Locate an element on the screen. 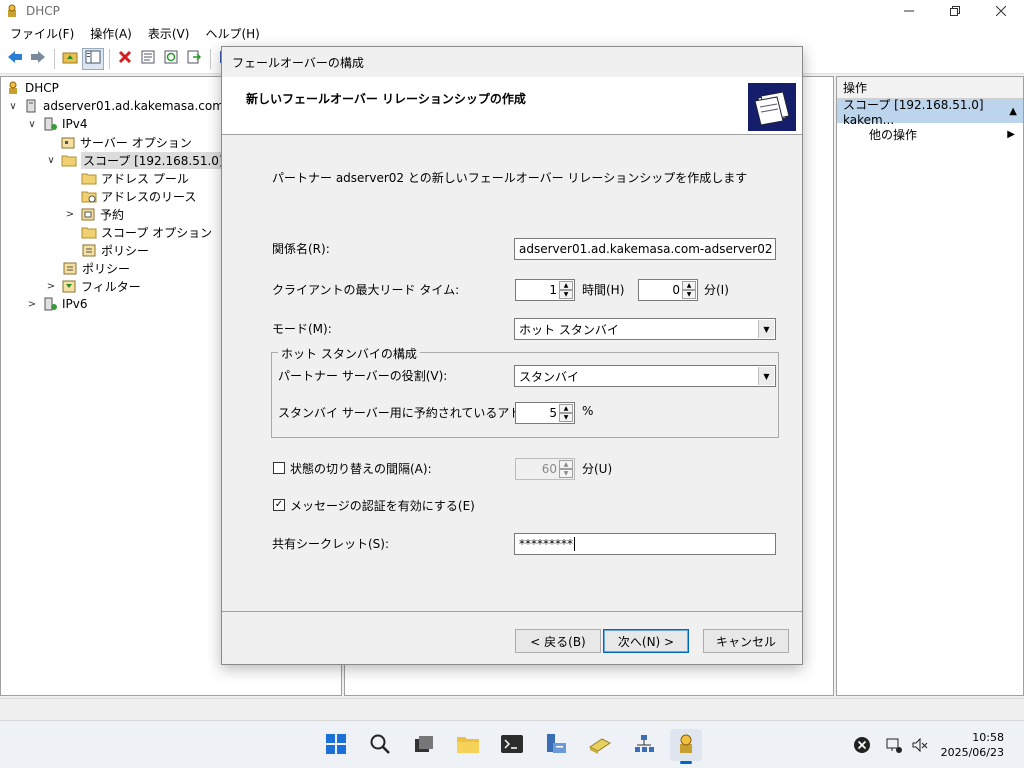 This screenshot has height=768, width=1024. server-icon is located at coordinates (31, 106).